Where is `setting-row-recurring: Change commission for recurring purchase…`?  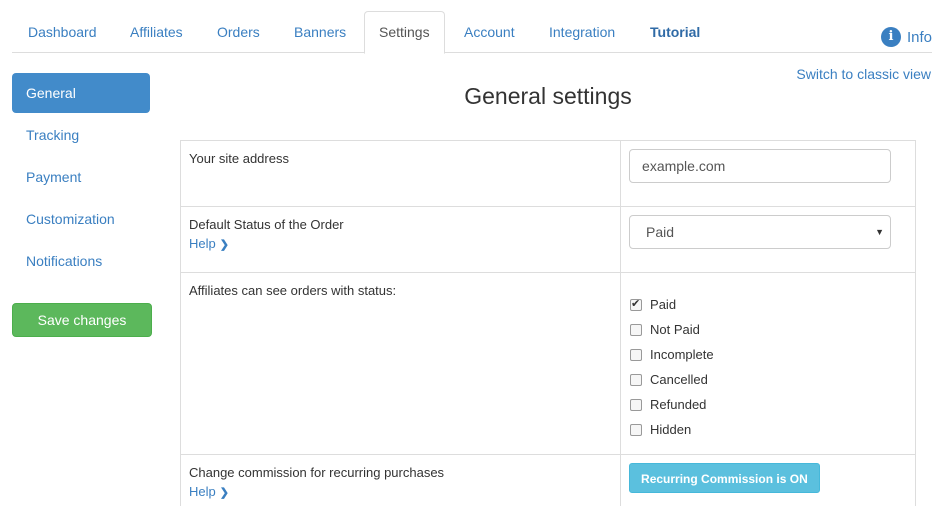 setting-row-recurring: Change commission for recurring purchase… is located at coordinates (547, 480).